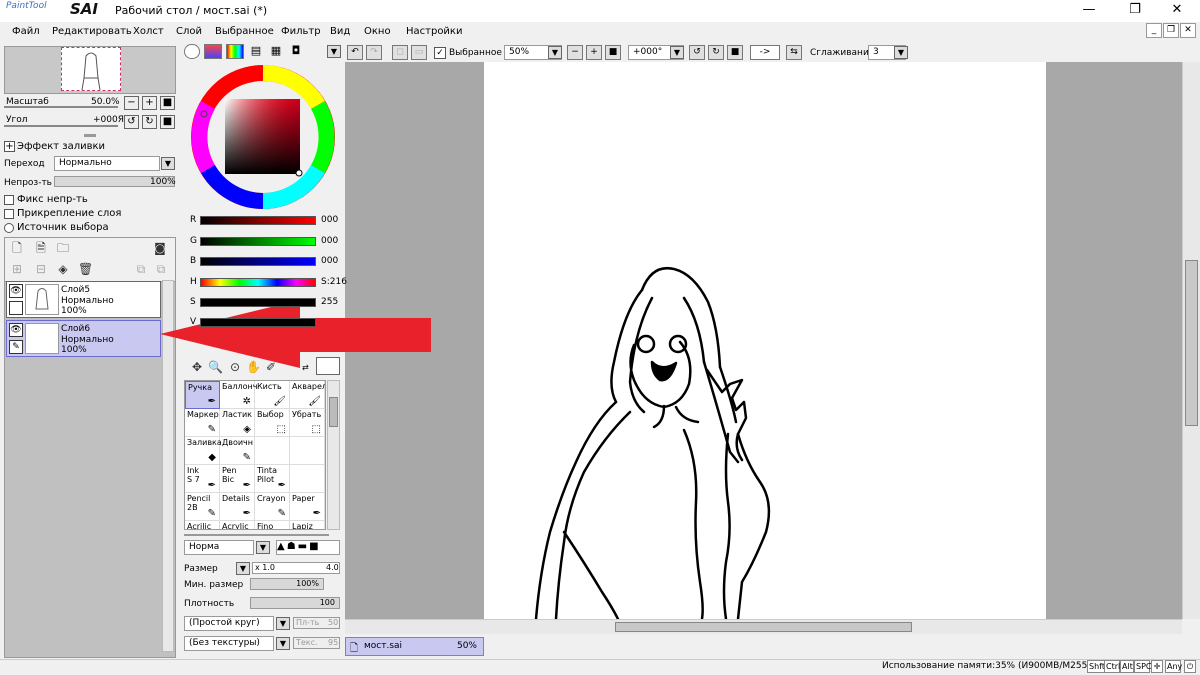 The image size is (1200, 675). I want to click on mask-icon: ◙, so click(160, 248).